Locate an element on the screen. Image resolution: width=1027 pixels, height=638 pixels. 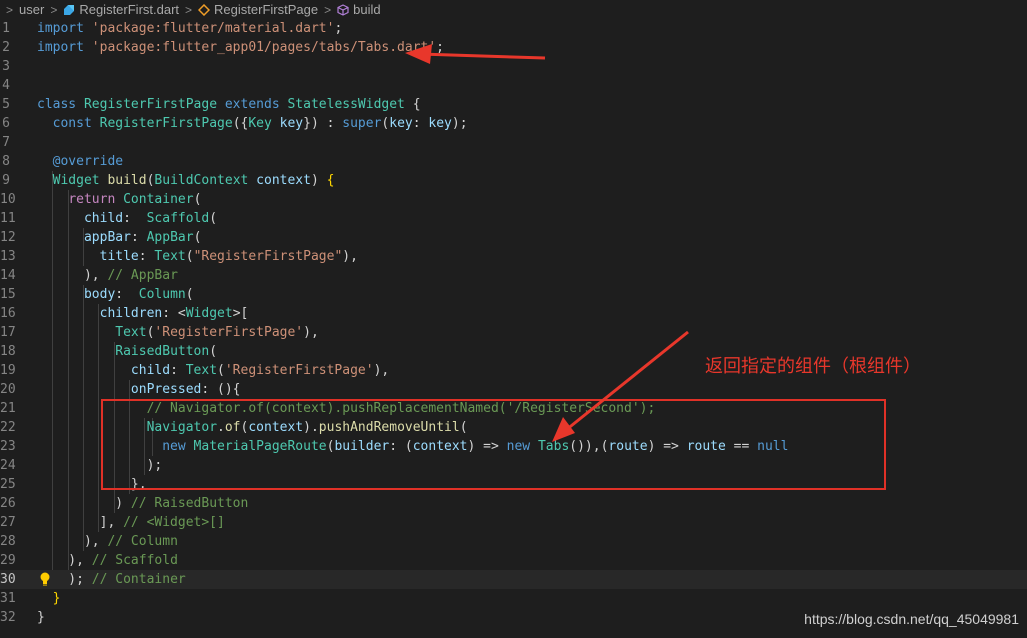
code-token: // Scaffold is located at coordinates (134, 560).